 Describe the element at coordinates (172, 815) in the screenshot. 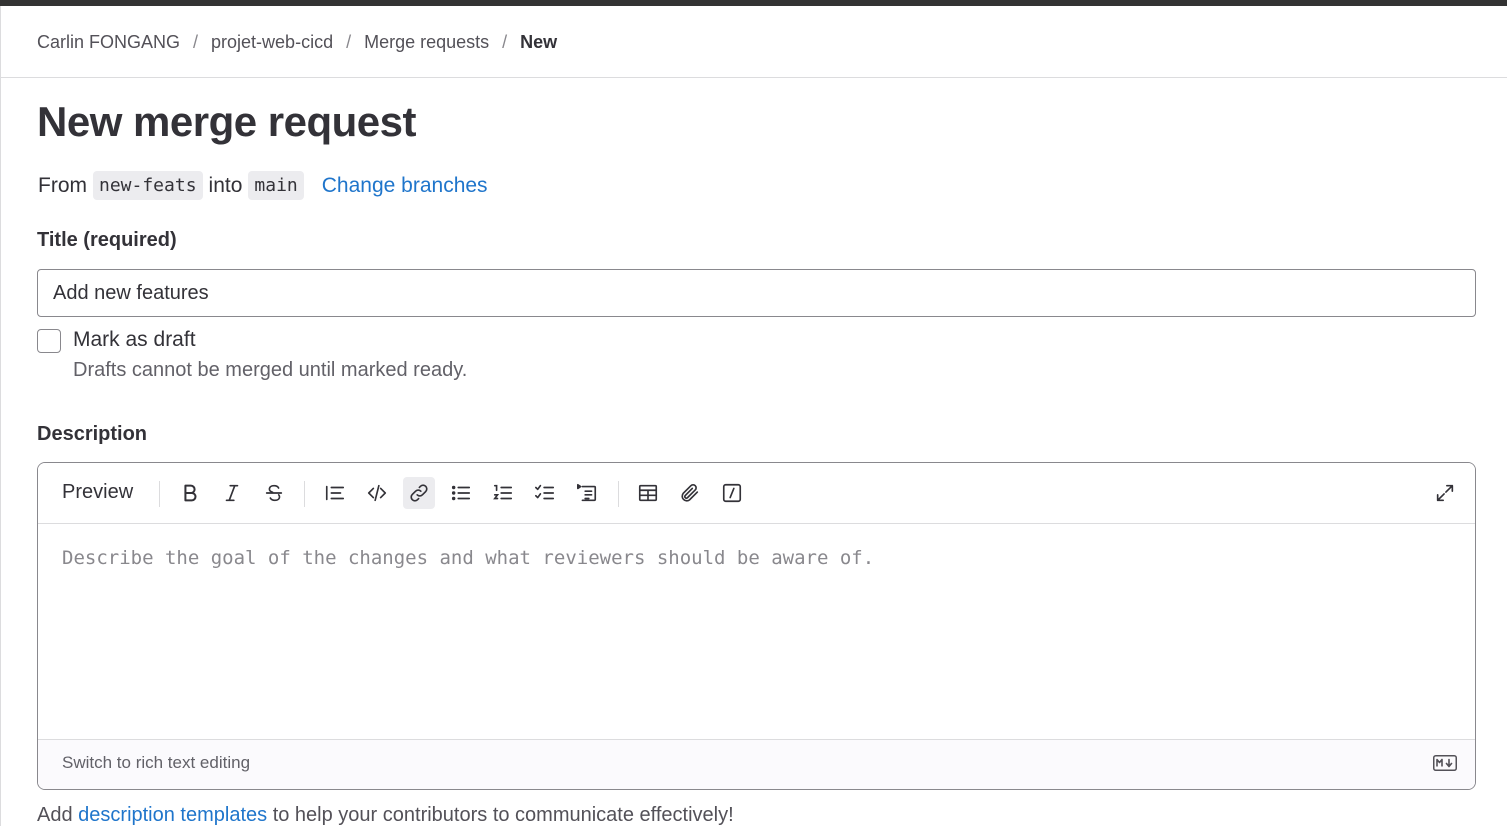

I see `description-templates-link: description templates` at that location.